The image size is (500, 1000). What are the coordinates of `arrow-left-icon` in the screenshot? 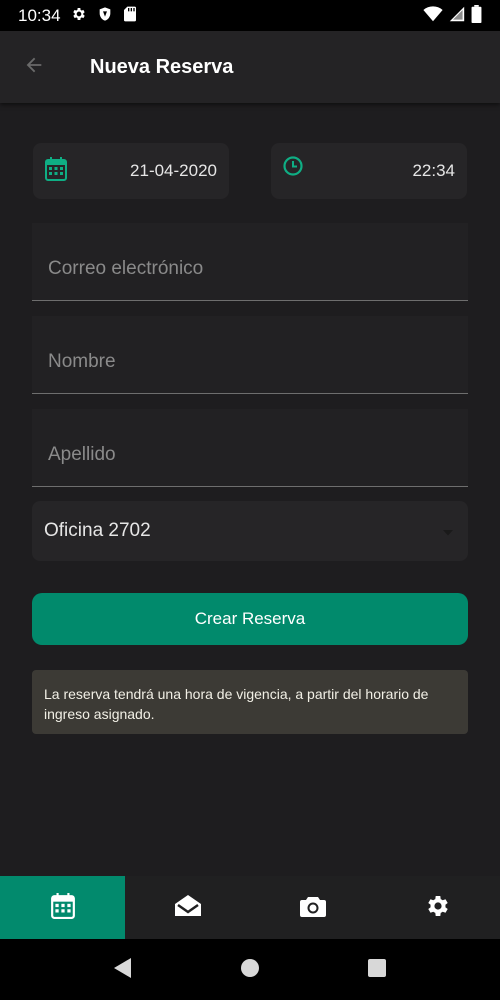 It's located at (34, 67).